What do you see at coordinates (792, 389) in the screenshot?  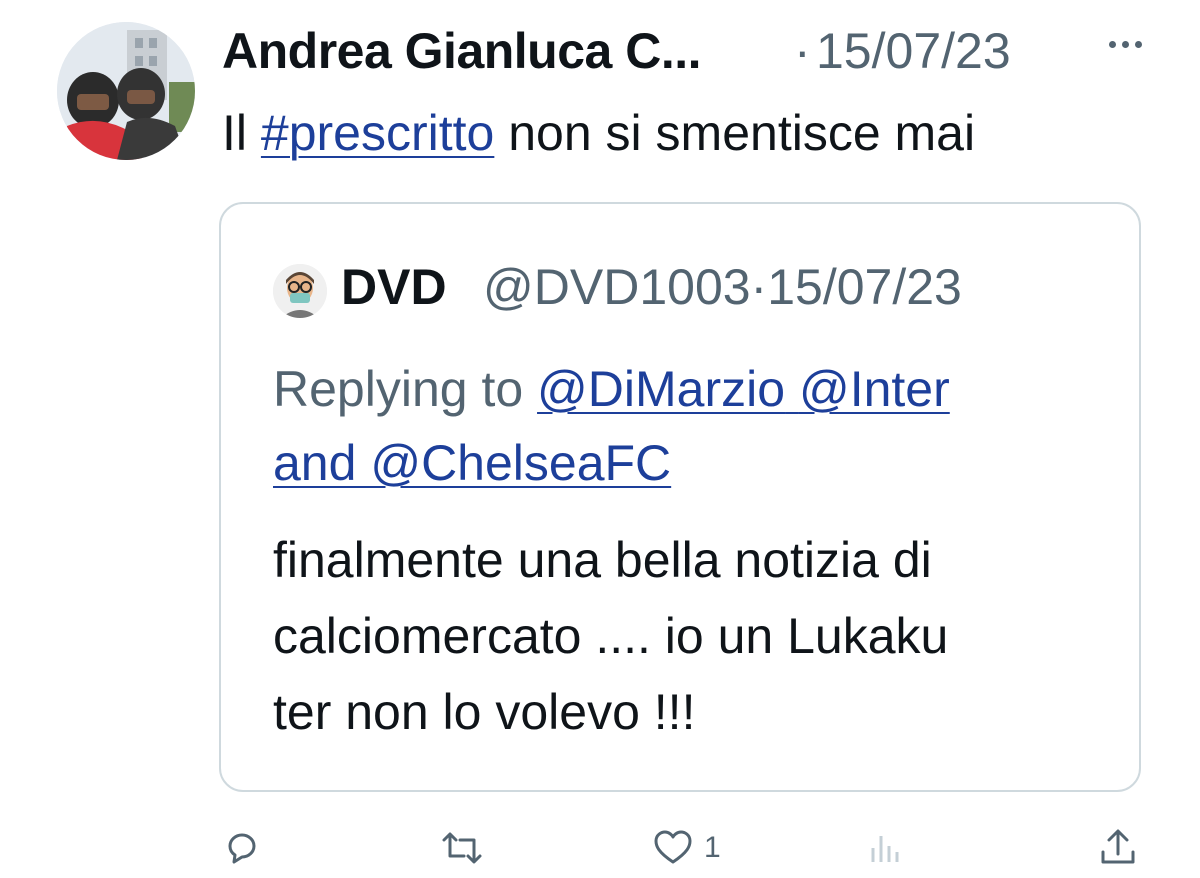 I see `mention-space` at bounding box center [792, 389].